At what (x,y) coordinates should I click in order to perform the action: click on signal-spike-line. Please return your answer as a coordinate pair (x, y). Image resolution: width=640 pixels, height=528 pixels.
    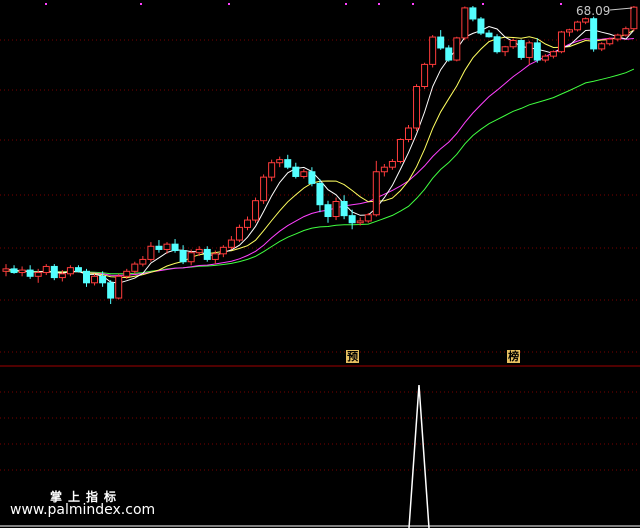
    Looking at the image, I should click on (419, 456).